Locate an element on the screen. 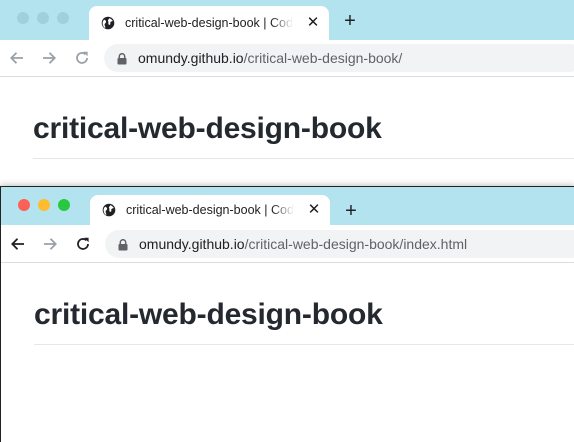 The height and width of the screenshot is (442, 574). url-path: /critical-web-design-book/ is located at coordinates (323, 58).